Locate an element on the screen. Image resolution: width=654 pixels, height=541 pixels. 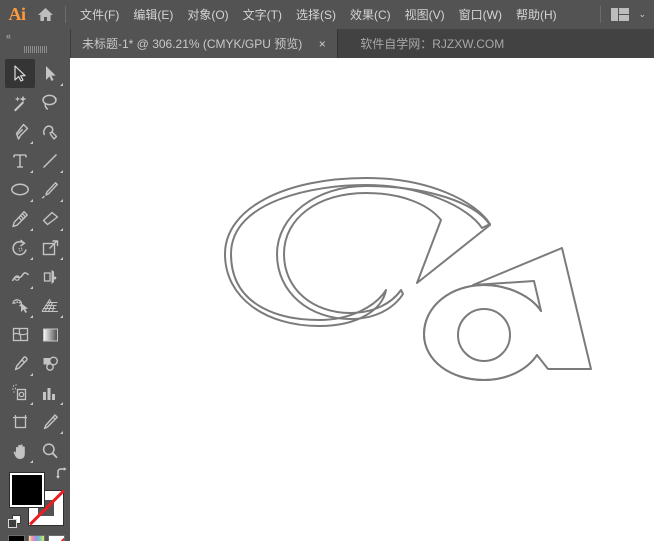
pen-tool is located at coordinates (20, 131).